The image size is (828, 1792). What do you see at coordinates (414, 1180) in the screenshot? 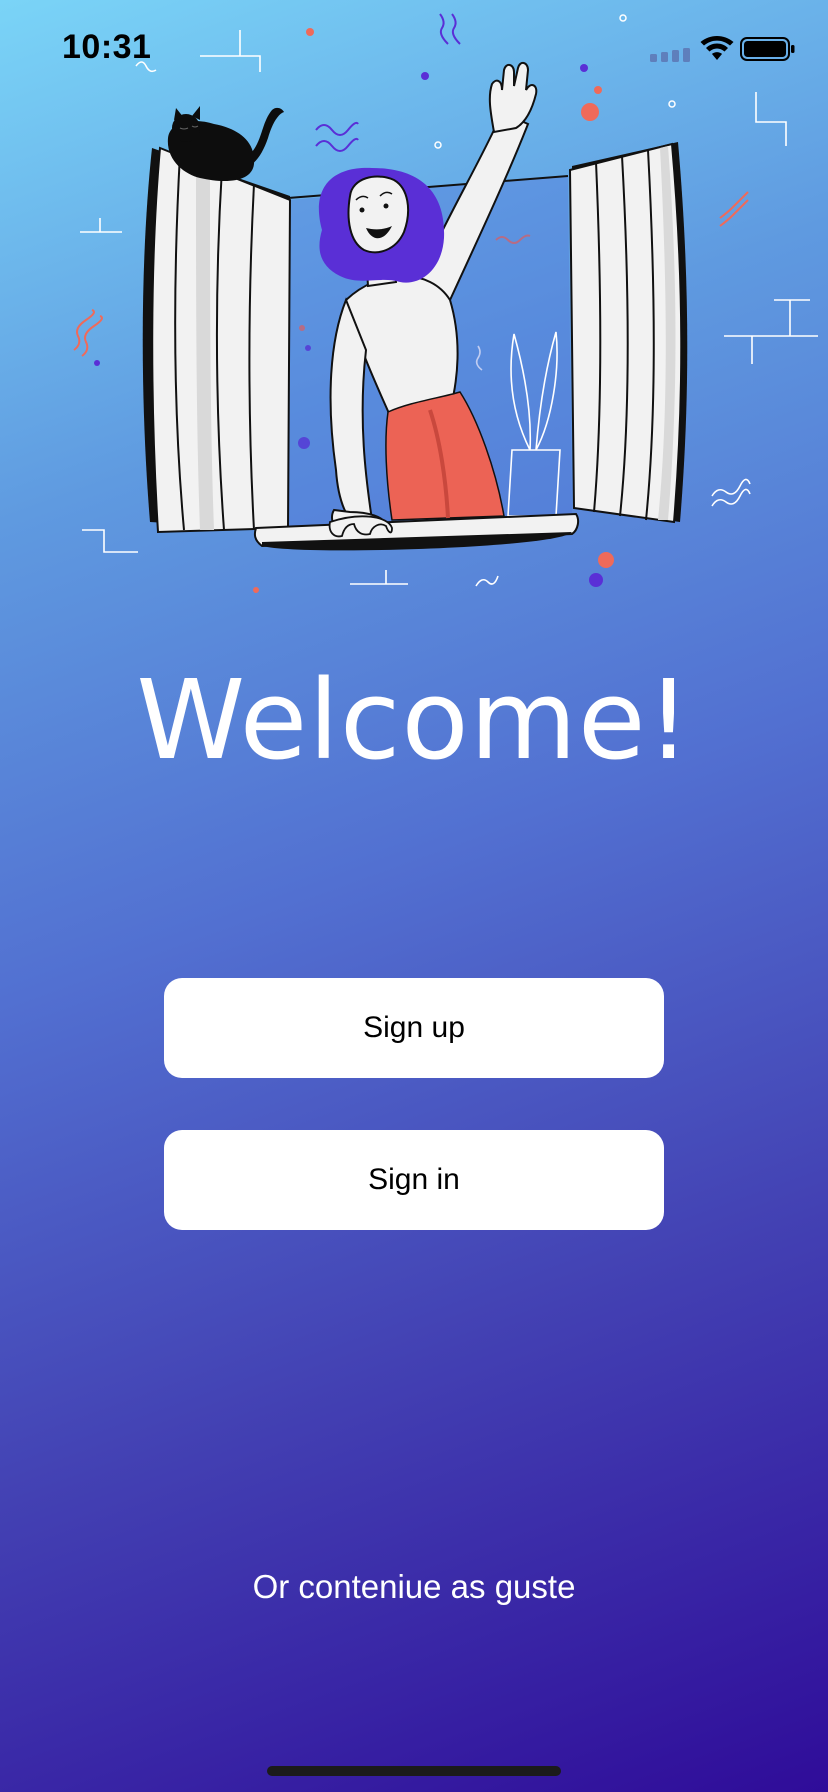
I see `sign-in-button: Sign in` at bounding box center [414, 1180].